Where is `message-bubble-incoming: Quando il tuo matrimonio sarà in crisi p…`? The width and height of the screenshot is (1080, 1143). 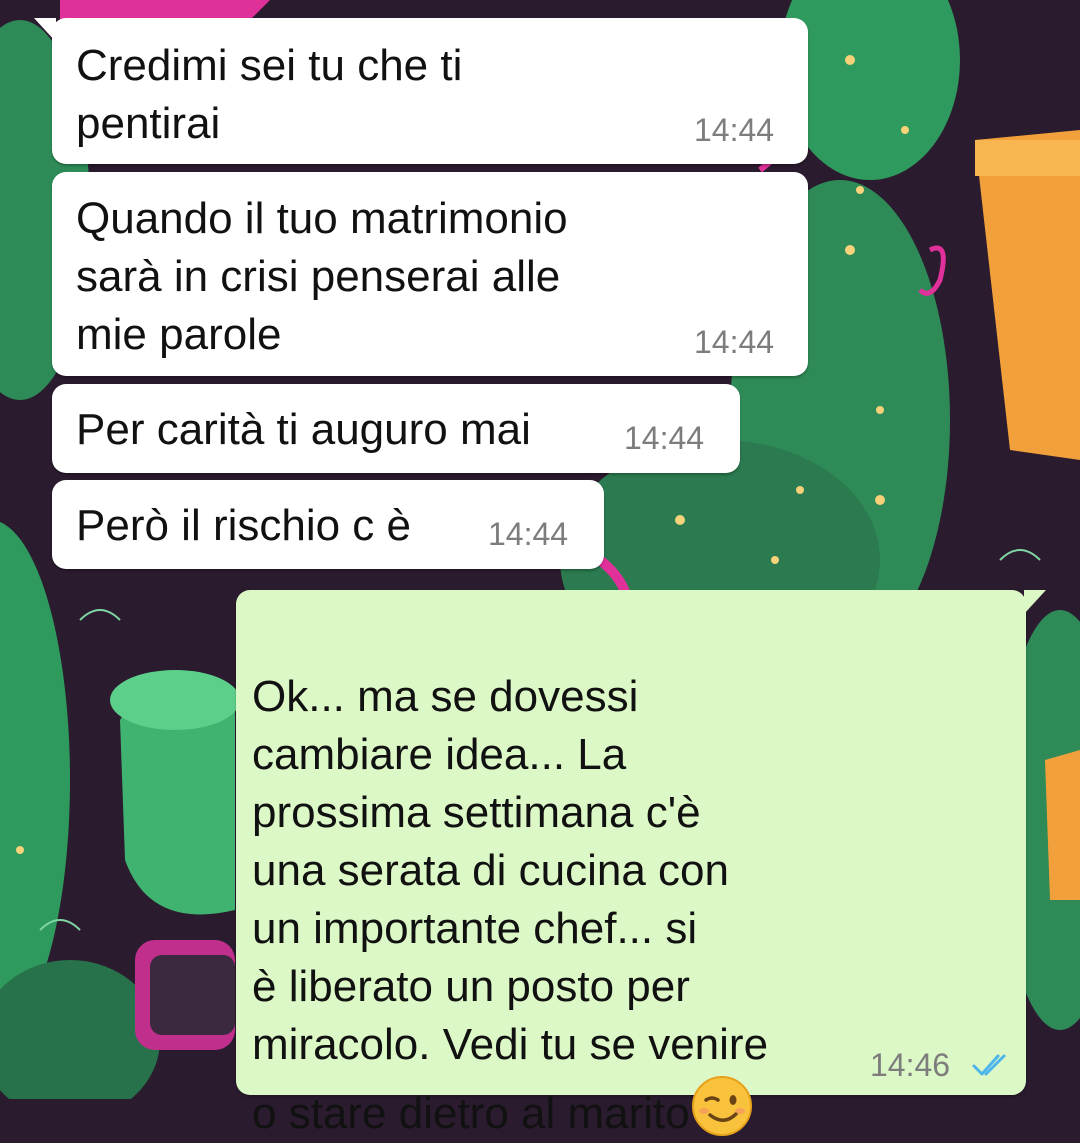 message-bubble-incoming: Quando il tuo matrimonio sarà in crisi p… is located at coordinates (430, 274).